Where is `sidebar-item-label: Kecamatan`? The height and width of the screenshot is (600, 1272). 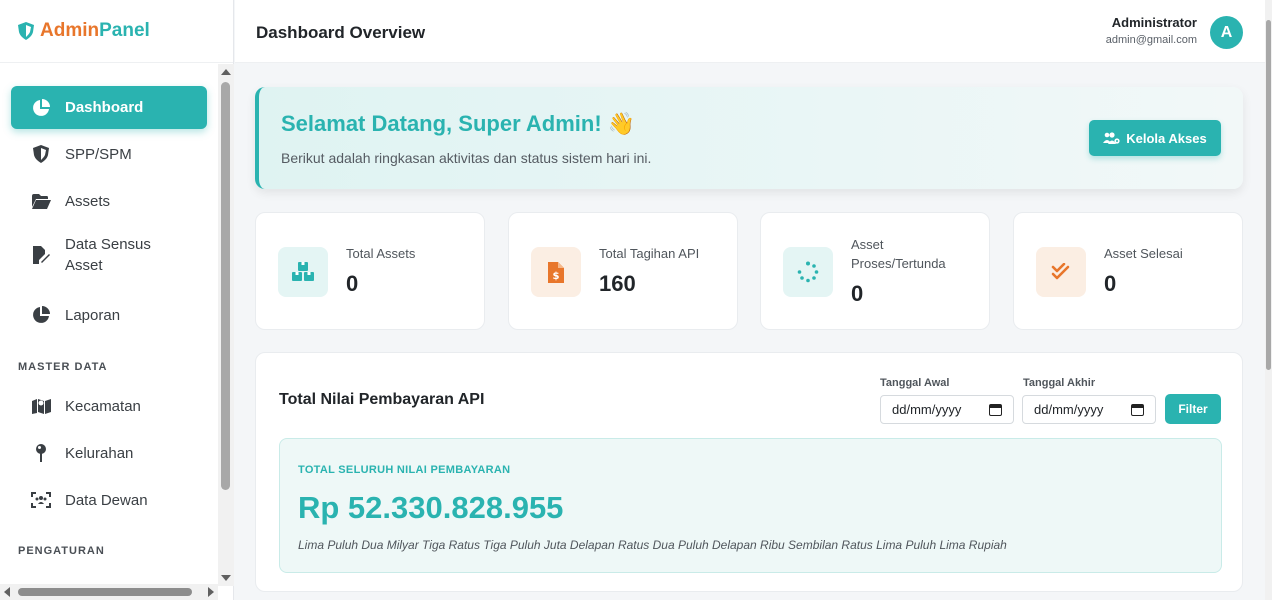 sidebar-item-label: Kecamatan is located at coordinates (103, 406).